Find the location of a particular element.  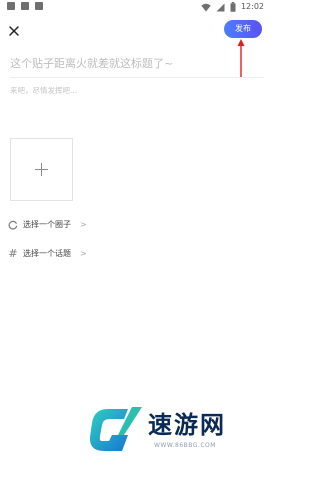

select-circle-option: 选择一个圈子 > is located at coordinates (47, 225).